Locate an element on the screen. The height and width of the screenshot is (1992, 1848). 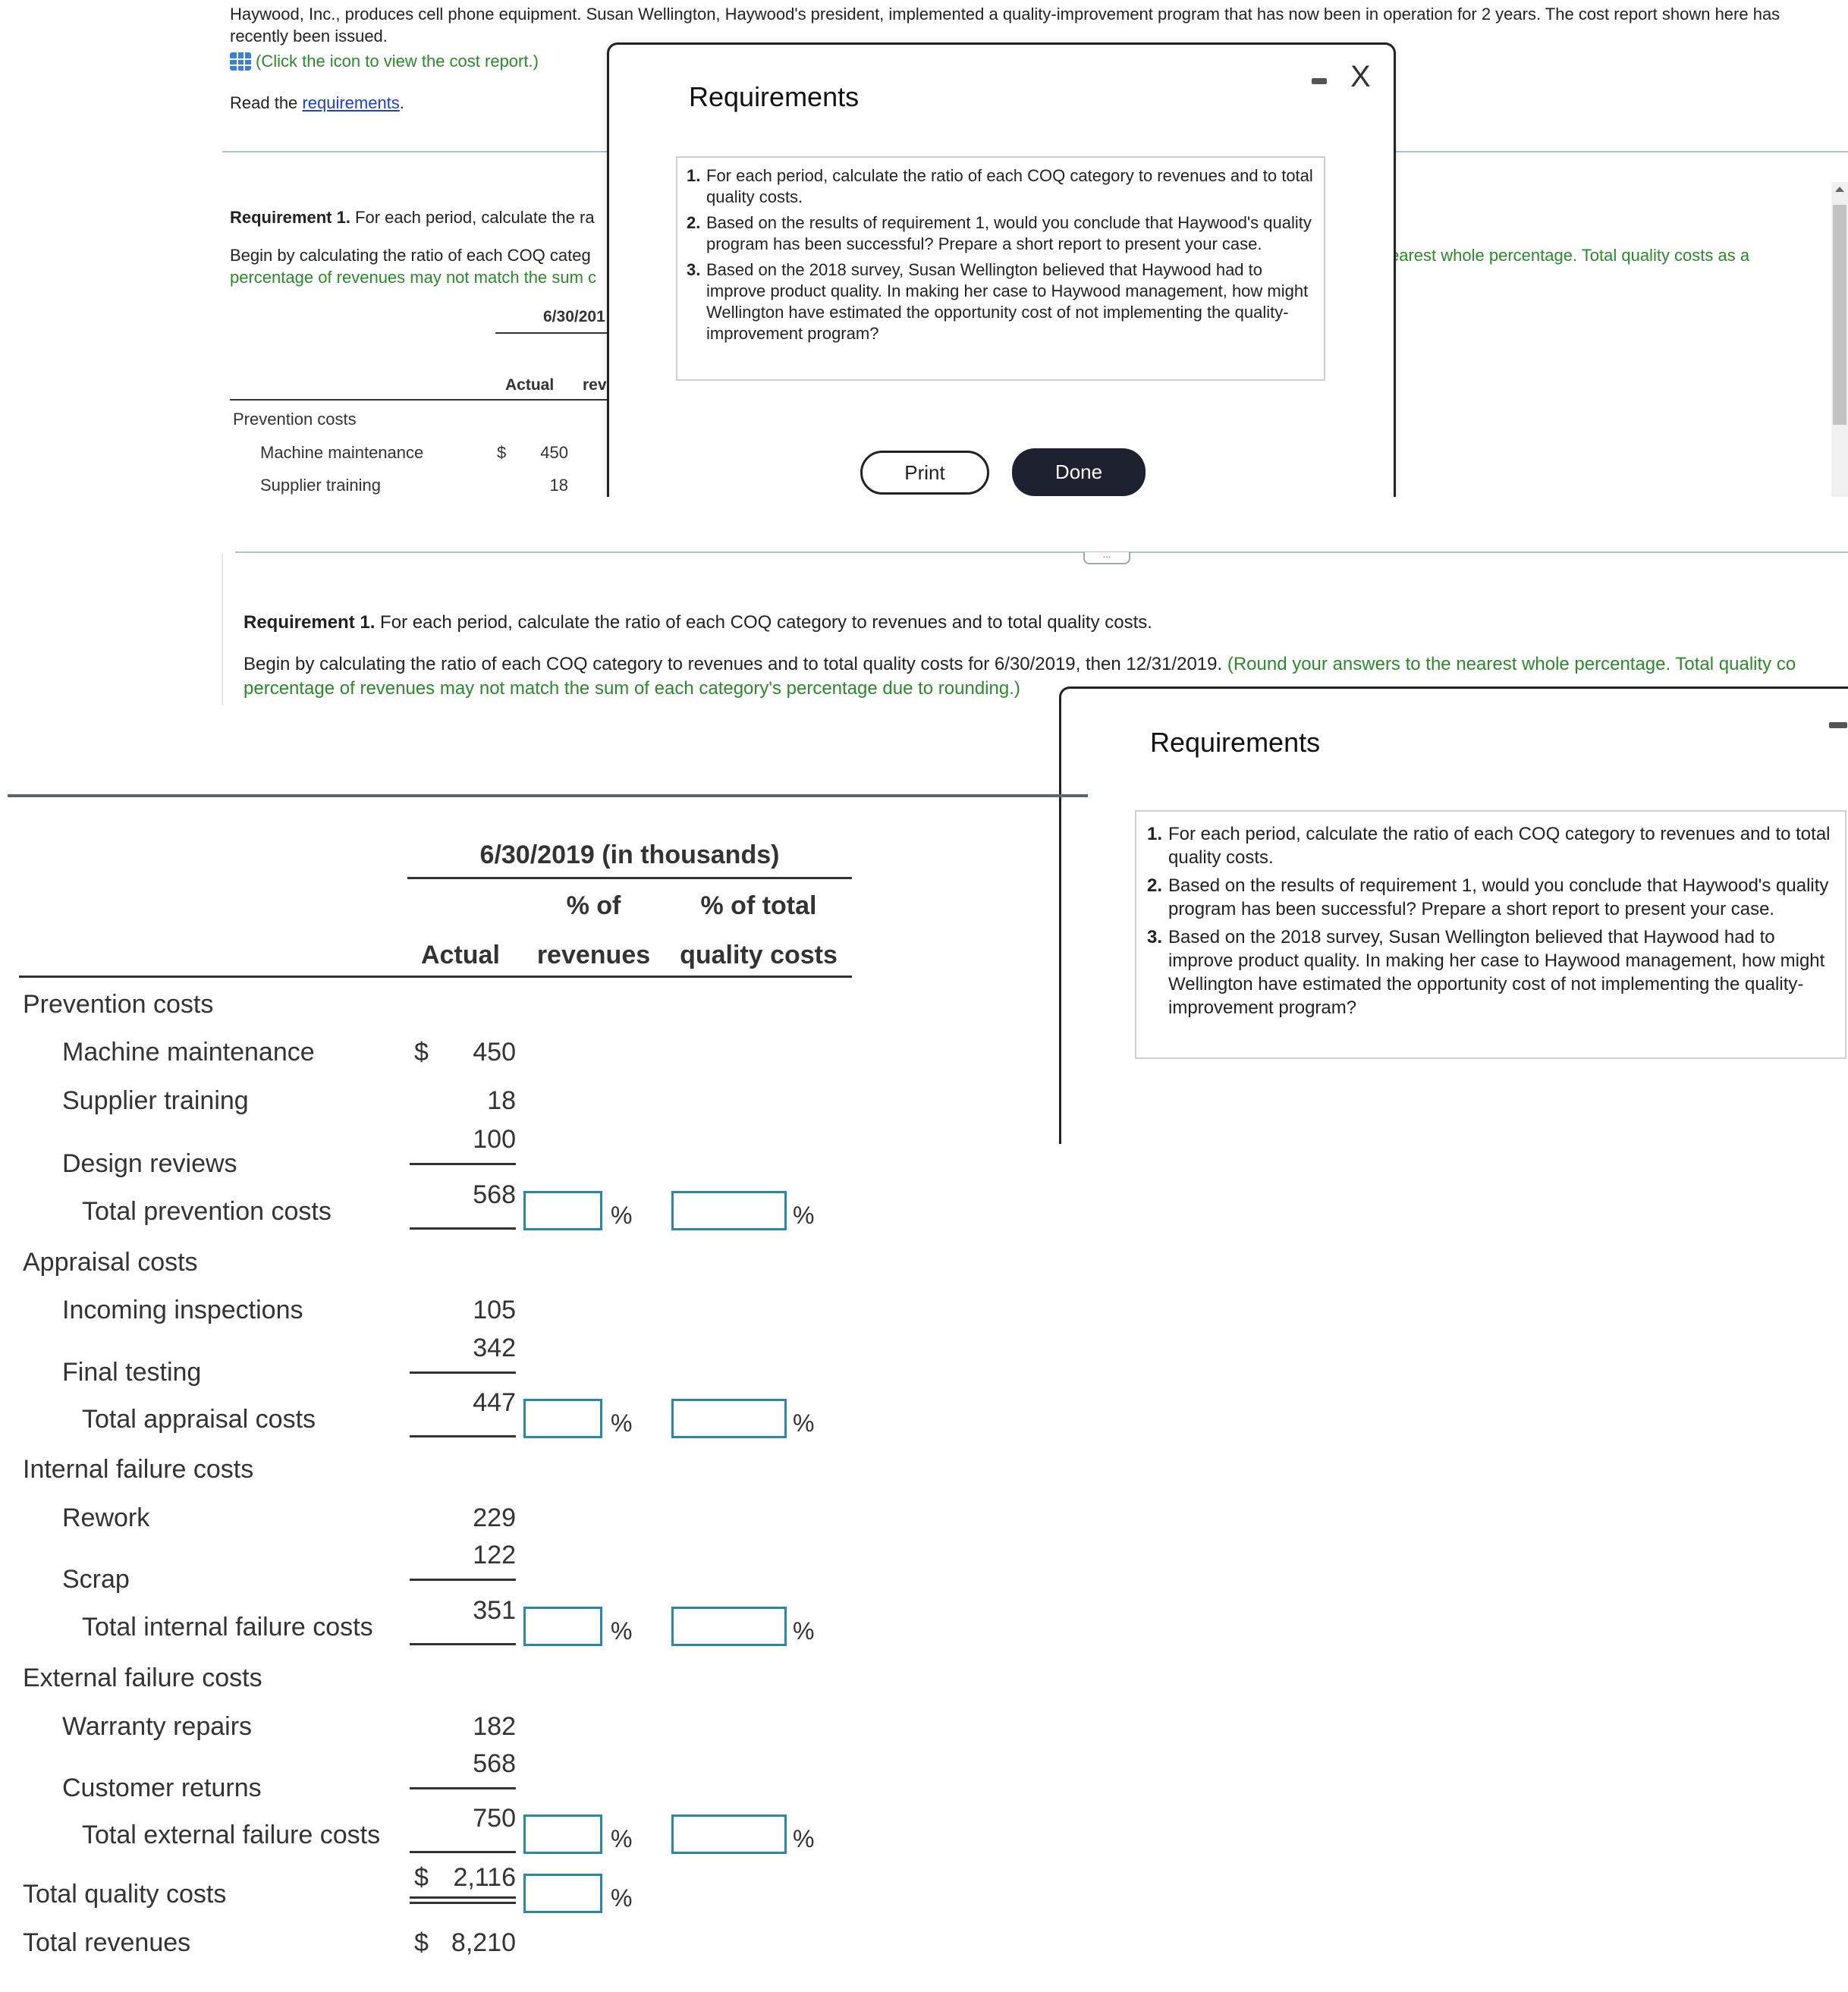
col-total-line1: % of total is located at coordinates (758, 905).